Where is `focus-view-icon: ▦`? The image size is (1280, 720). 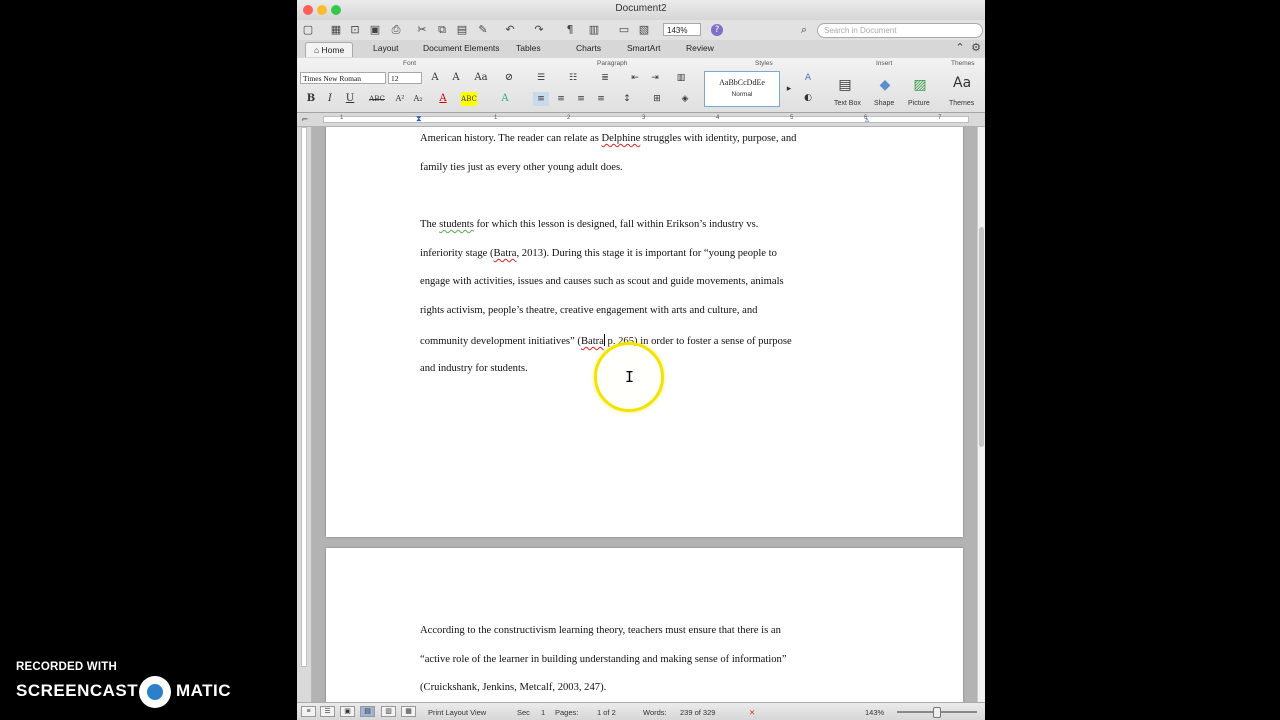
focus-view-icon: ▦ is located at coordinates (408, 711).